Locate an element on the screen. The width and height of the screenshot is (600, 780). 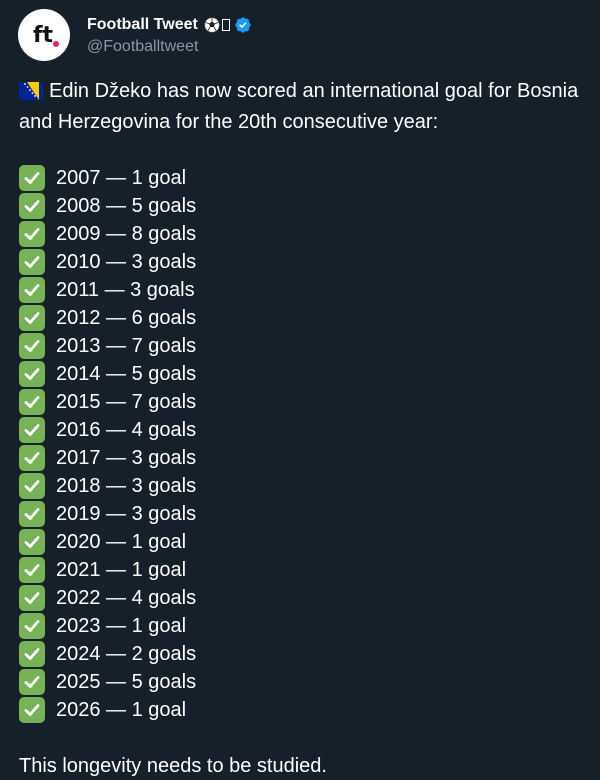
tweet-outro: This longevity needs to be studied. is located at coordinates (173, 766).